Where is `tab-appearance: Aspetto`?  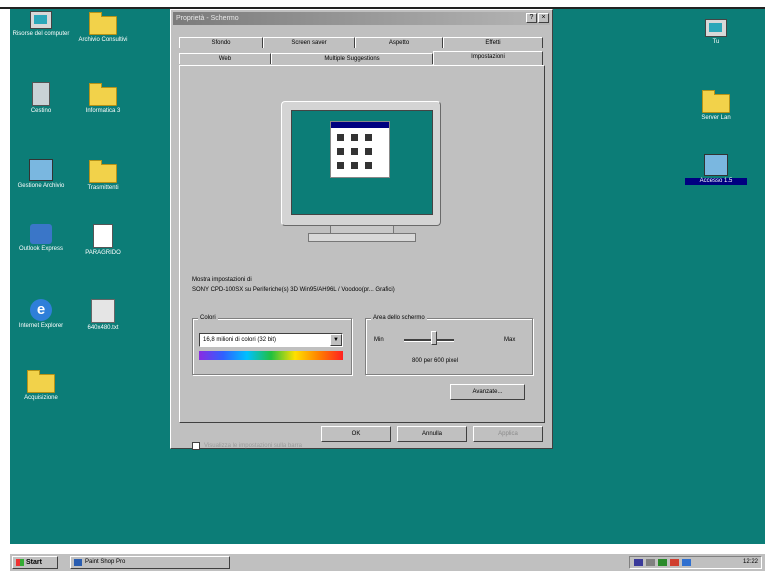 tab-appearance: Aspetto is located at coordinates (399, 42).